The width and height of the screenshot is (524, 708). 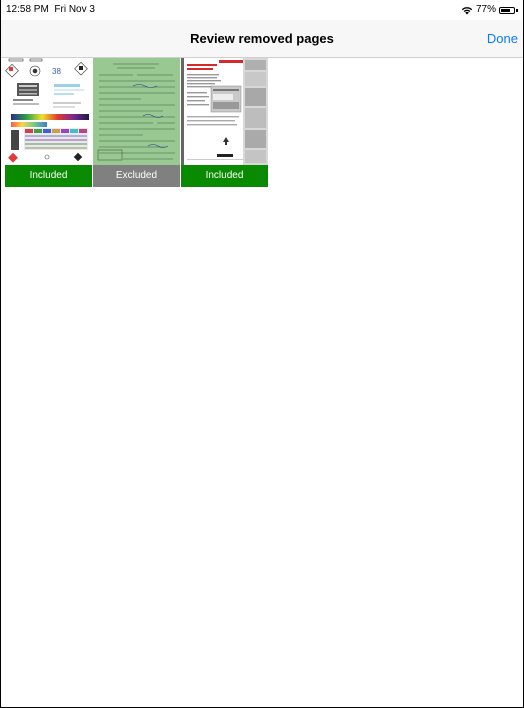 I want to click on status-bar: 12:58 PM Fri Nov 3 77%, so click(x=262, y=10).